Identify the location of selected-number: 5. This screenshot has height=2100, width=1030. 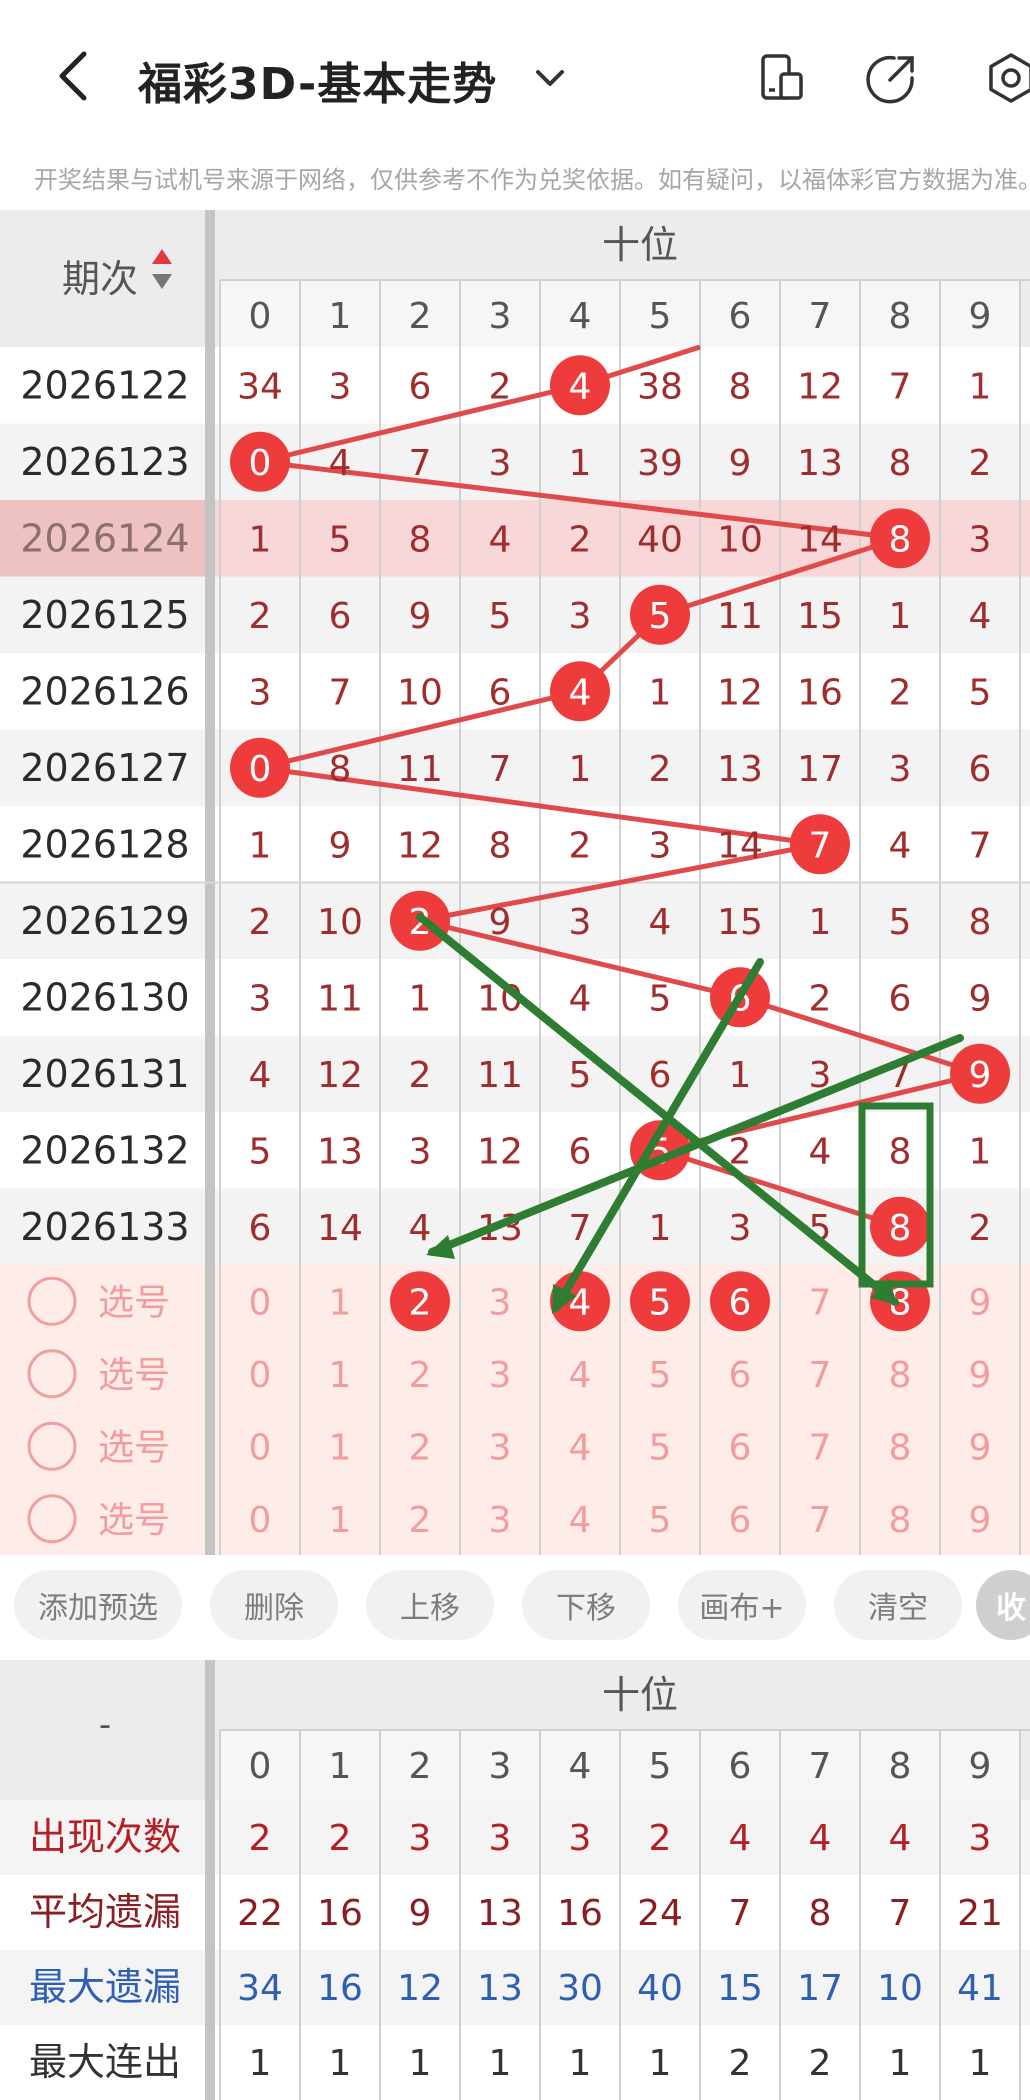
(660, 1302).